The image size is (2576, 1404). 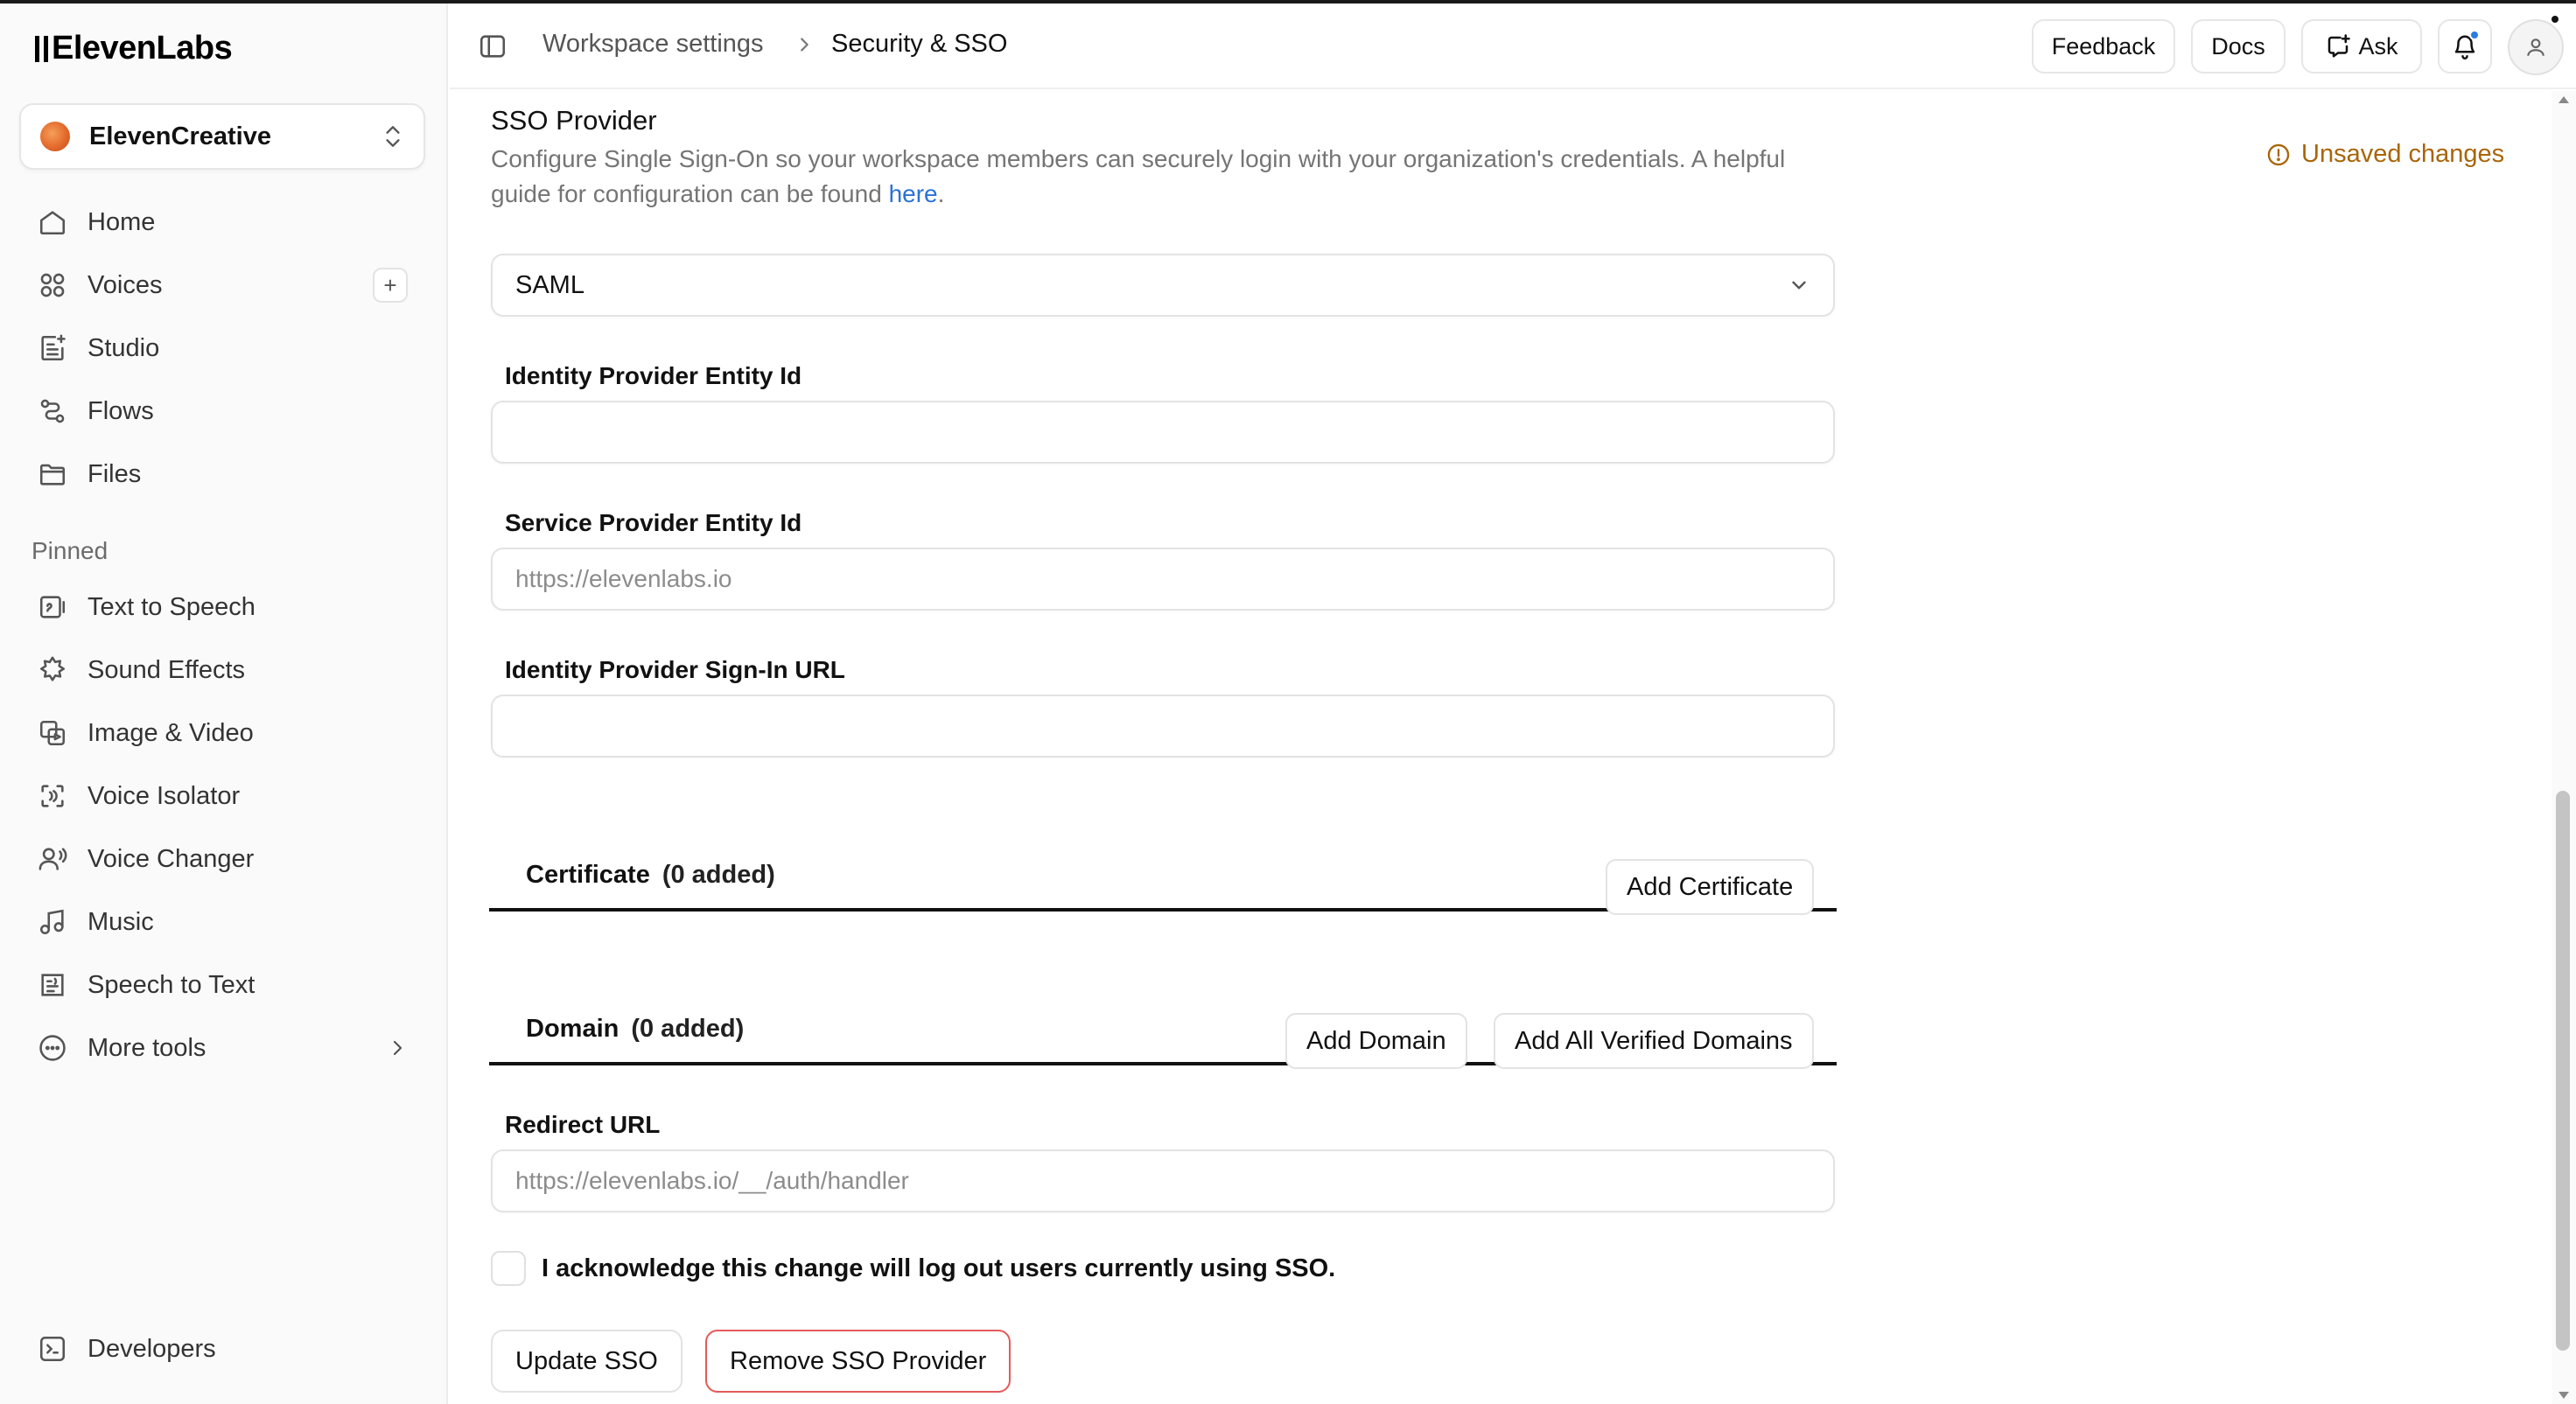 What do you see at coordinates (688, 1029) in the screenshot?
I see `domain-count: (0 added)` at bounding box center [688, 1029].